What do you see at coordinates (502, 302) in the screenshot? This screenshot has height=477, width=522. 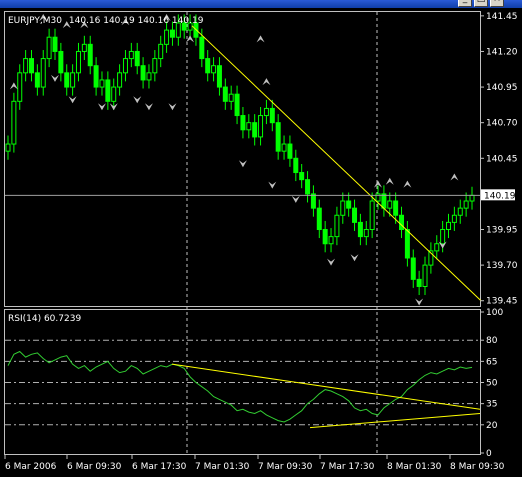 I see `price-tick-label: 139.45` at bounding box center [502, 302].